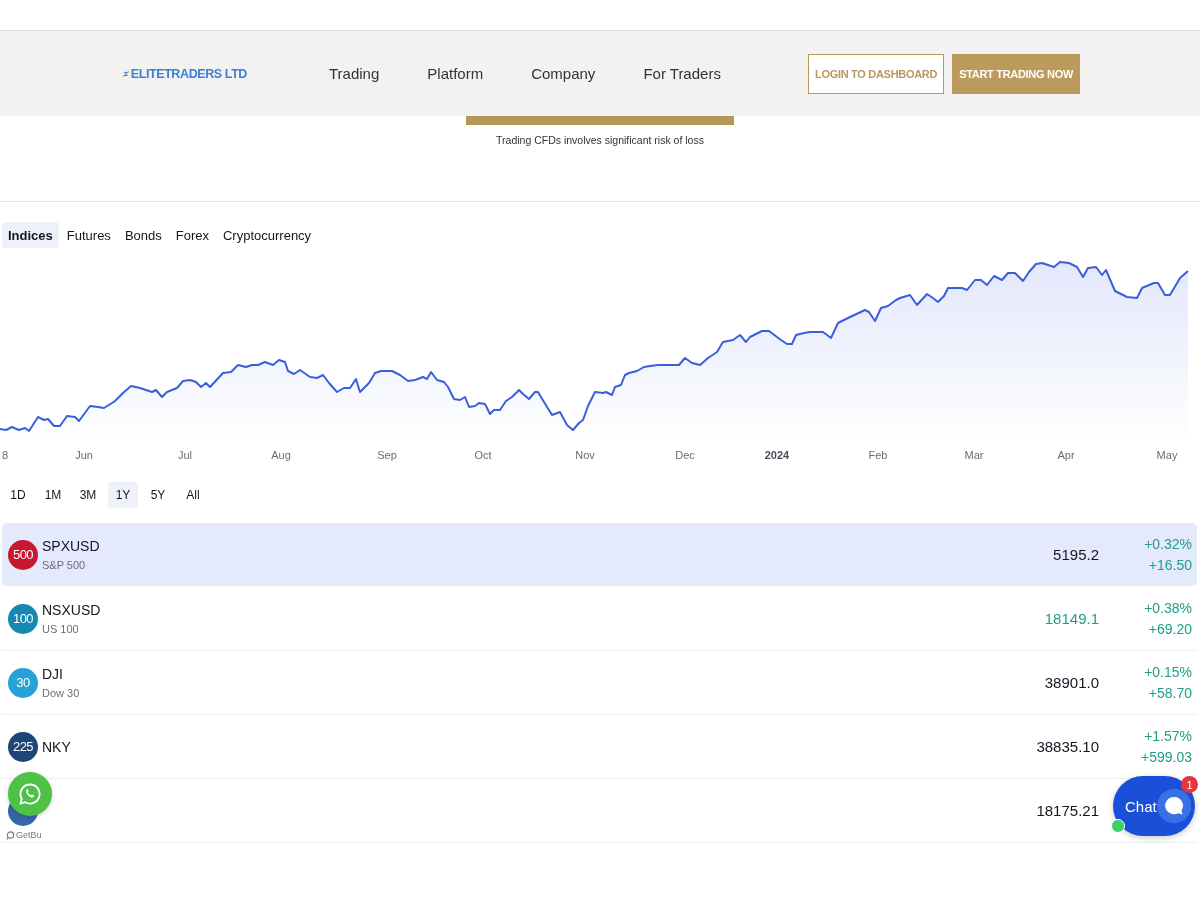 The width and height of the screenshot is (1200, 900). What do you see at coordinates (1167, 455) in the screenshot?
I see `axis-label: May` at bounding box center [1167, 455].